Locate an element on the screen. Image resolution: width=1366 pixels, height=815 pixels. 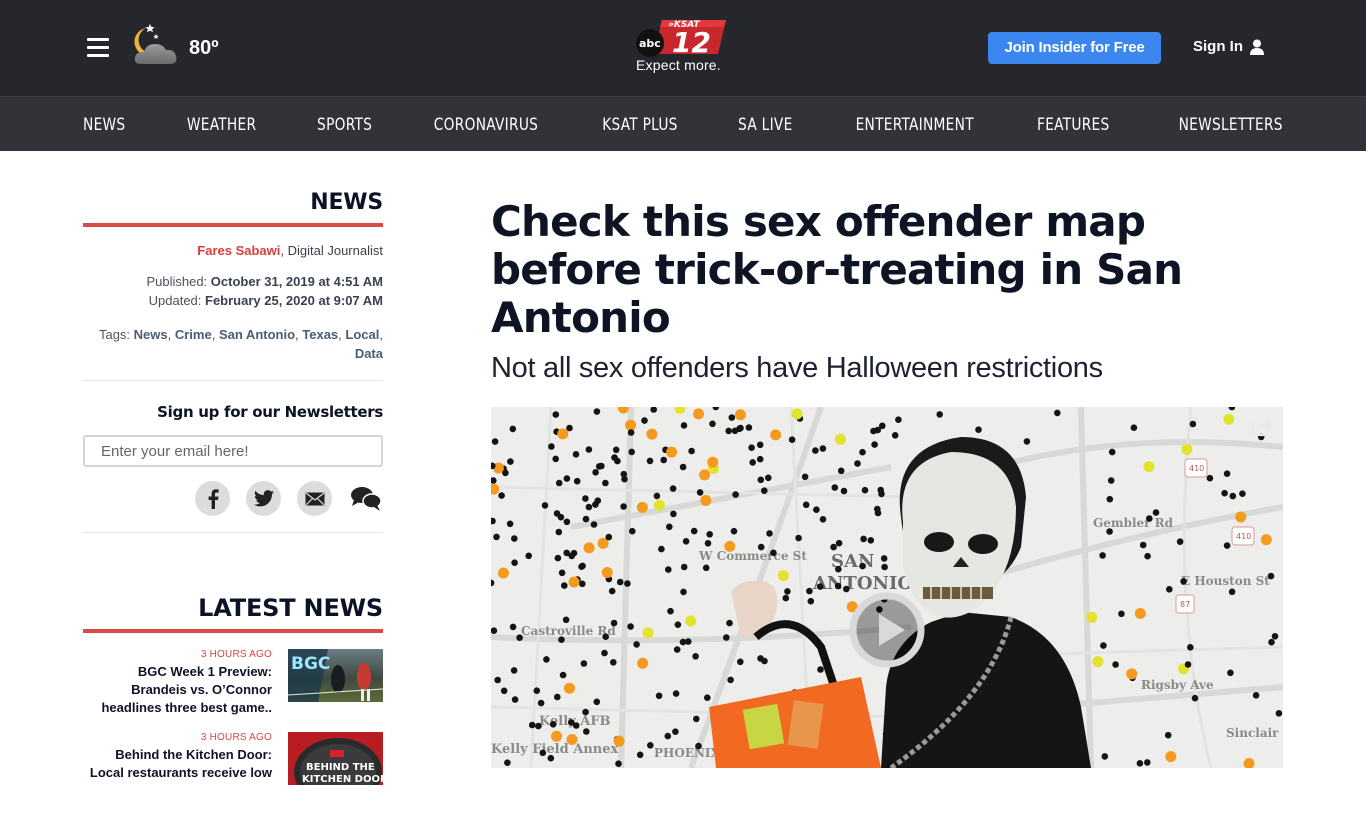
author-link: Fares Sabawi is located at coordinates (238, 250).